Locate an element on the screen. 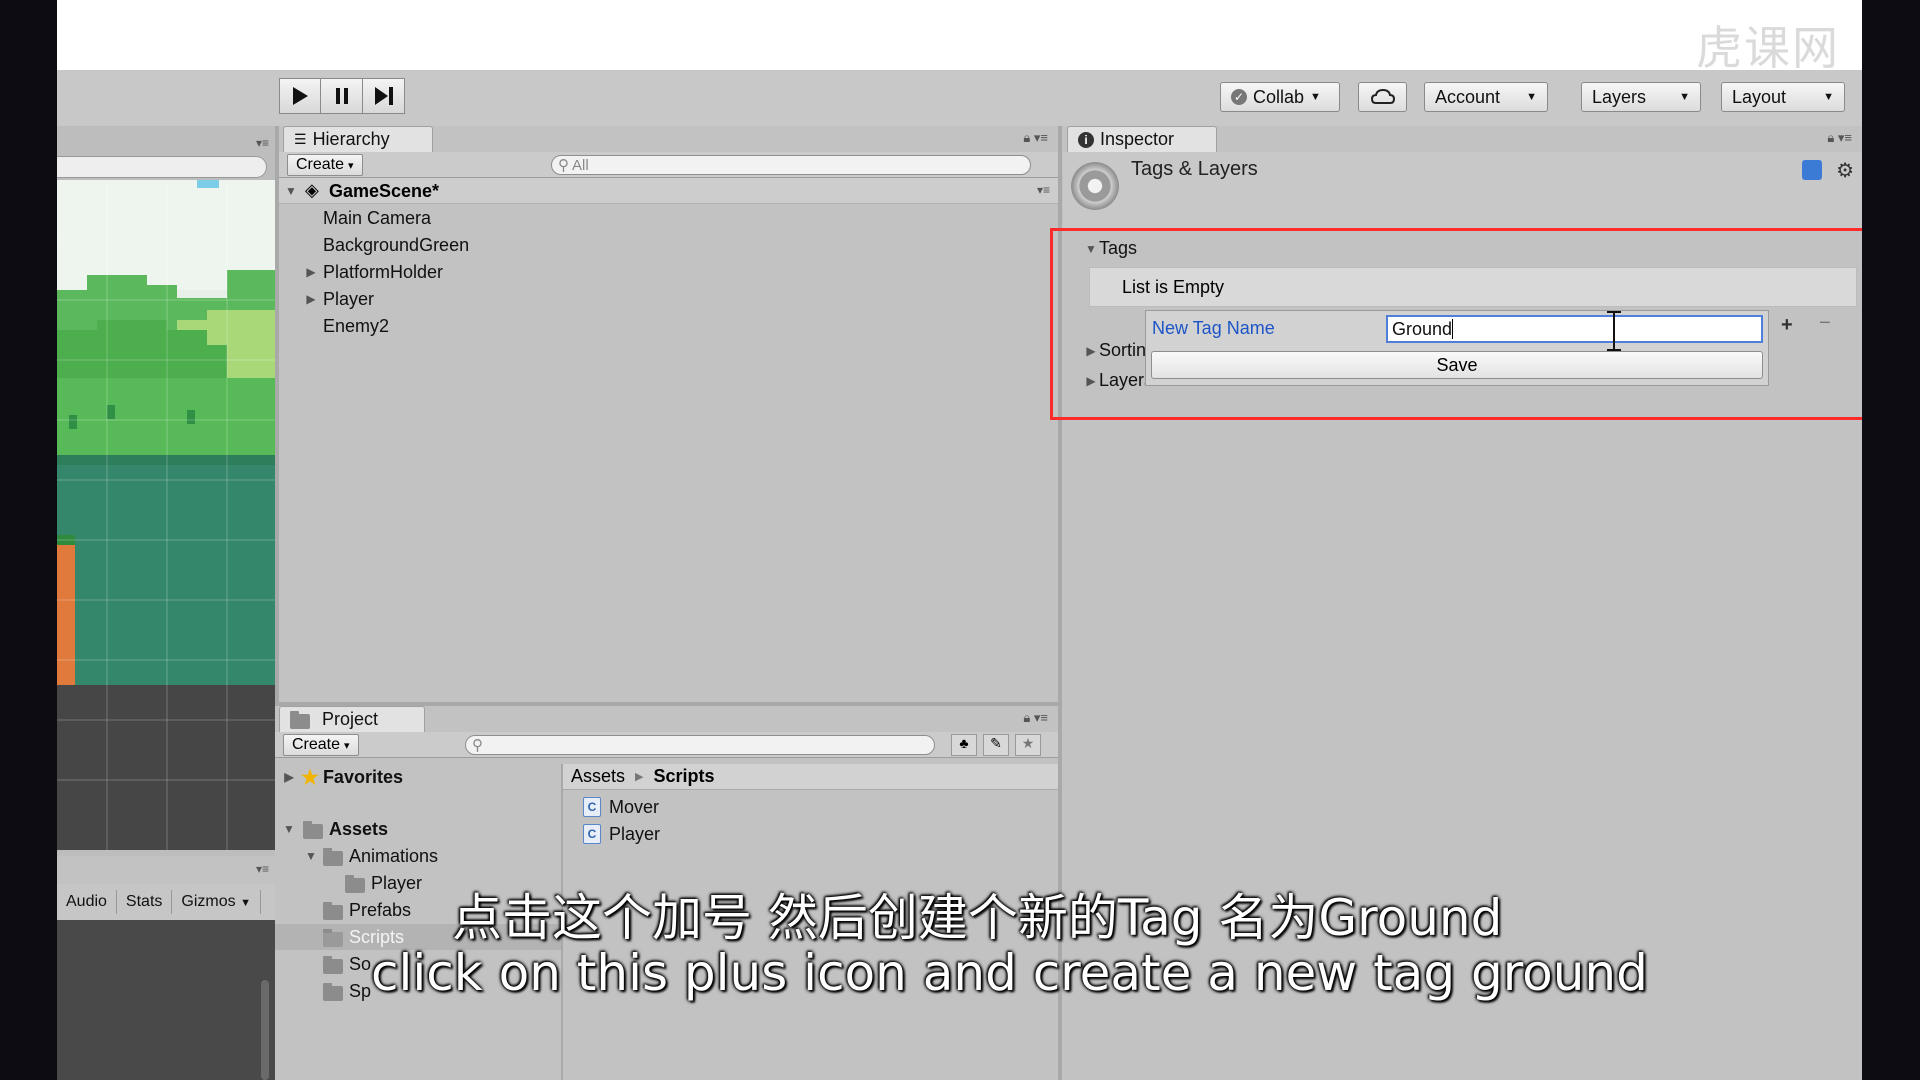 Image resolution: width=1920 pixels, height=1080 pixels. hierarchy-subbar: Create ▾ ⚲ All is located at coordinates (668, 165).